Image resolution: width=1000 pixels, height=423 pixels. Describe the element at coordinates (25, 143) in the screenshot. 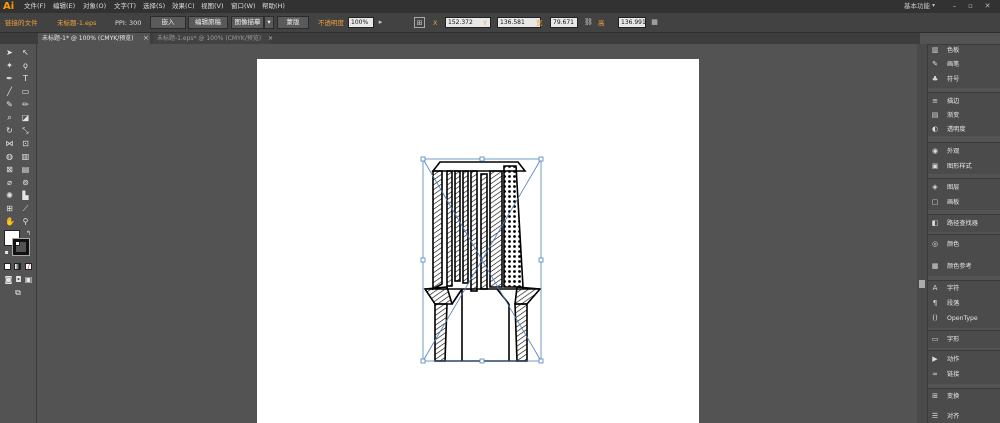

I see `free-transform-tool-icon: ⊡` at that location.